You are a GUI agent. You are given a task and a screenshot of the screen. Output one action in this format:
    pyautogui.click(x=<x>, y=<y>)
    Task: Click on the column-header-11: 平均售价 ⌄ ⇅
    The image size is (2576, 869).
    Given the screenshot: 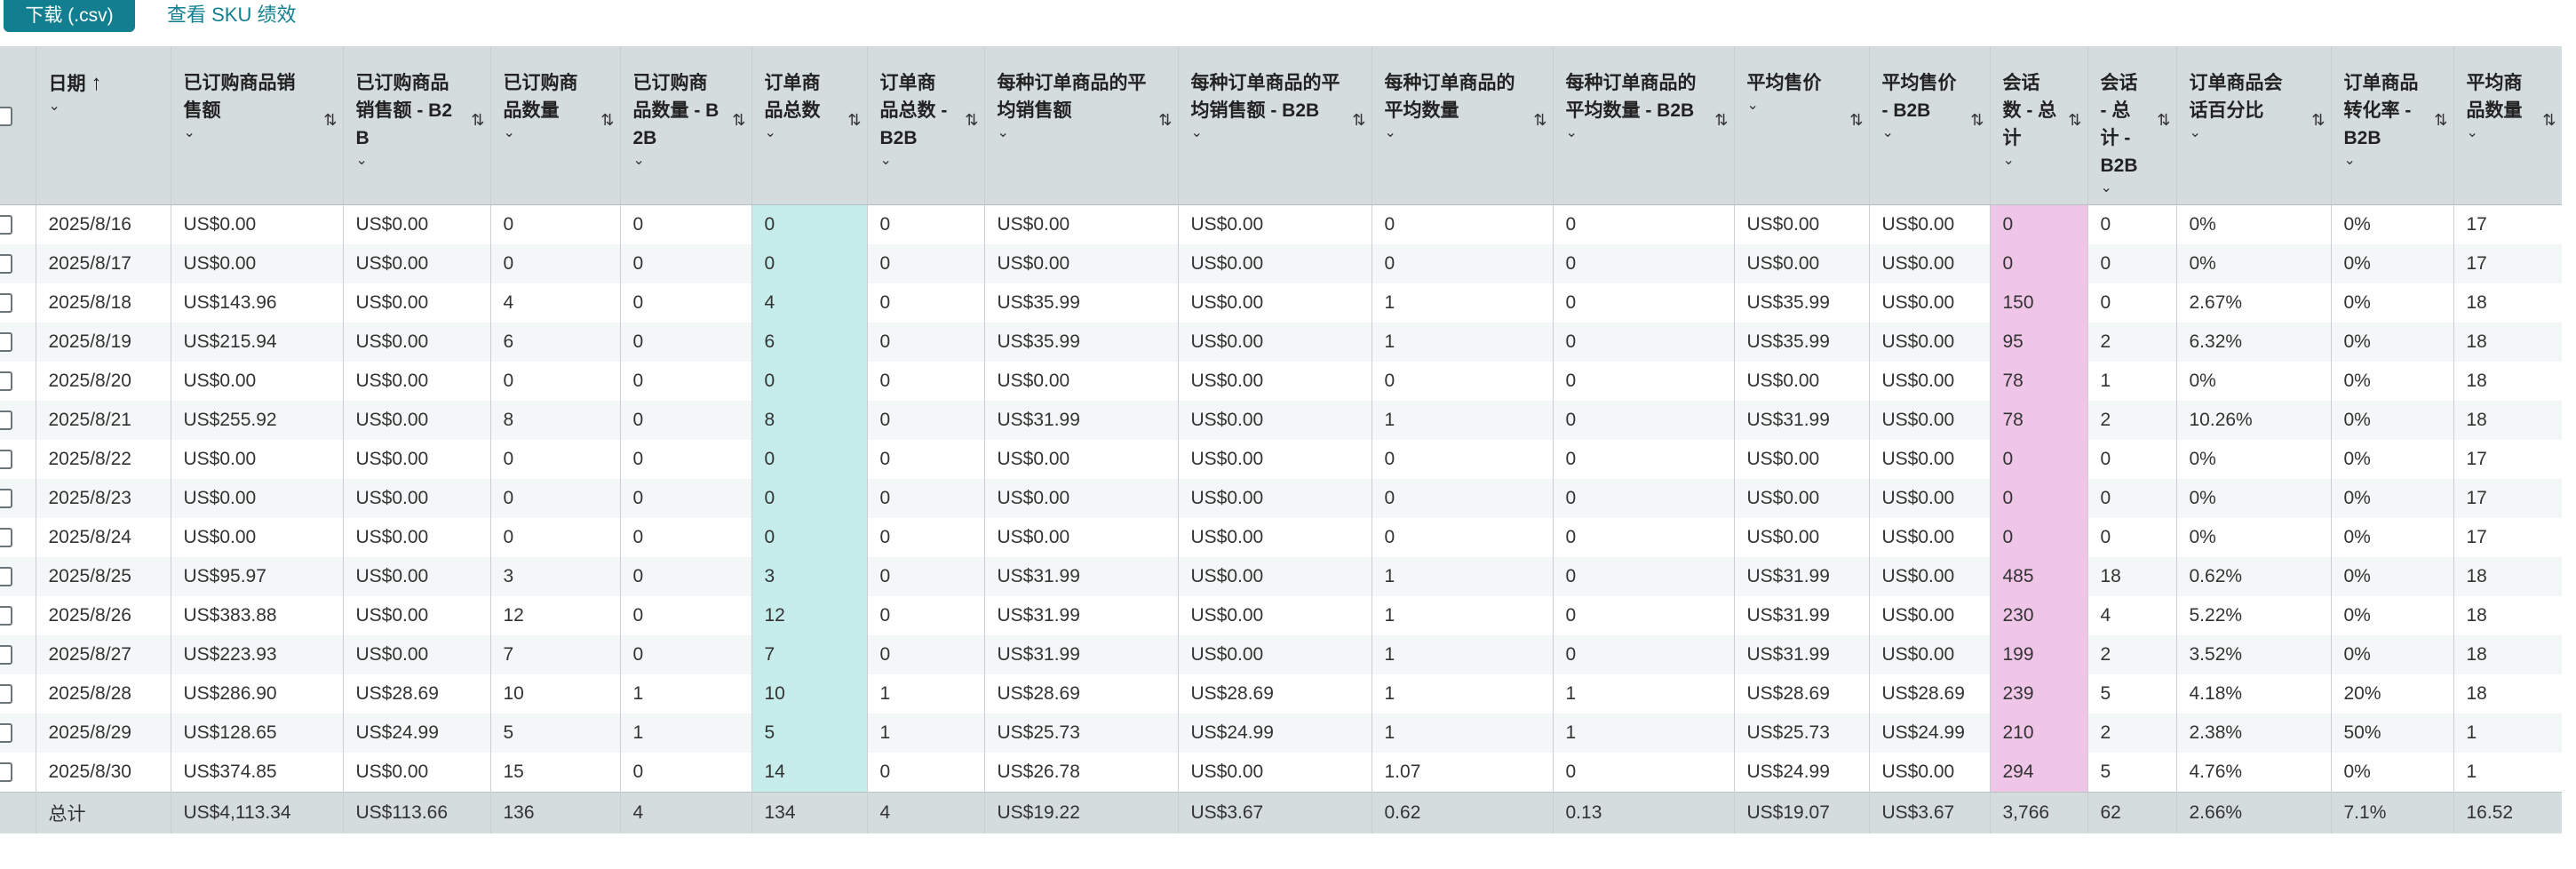 What is the action you would take?
    pyautogui.click(x=1802, y=125)
    